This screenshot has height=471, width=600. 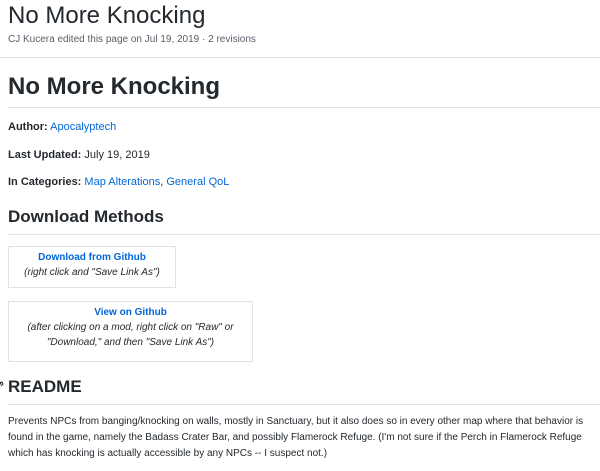 I want to click on last-updated-value: July 19, 2019, so click(x=117, y=155).